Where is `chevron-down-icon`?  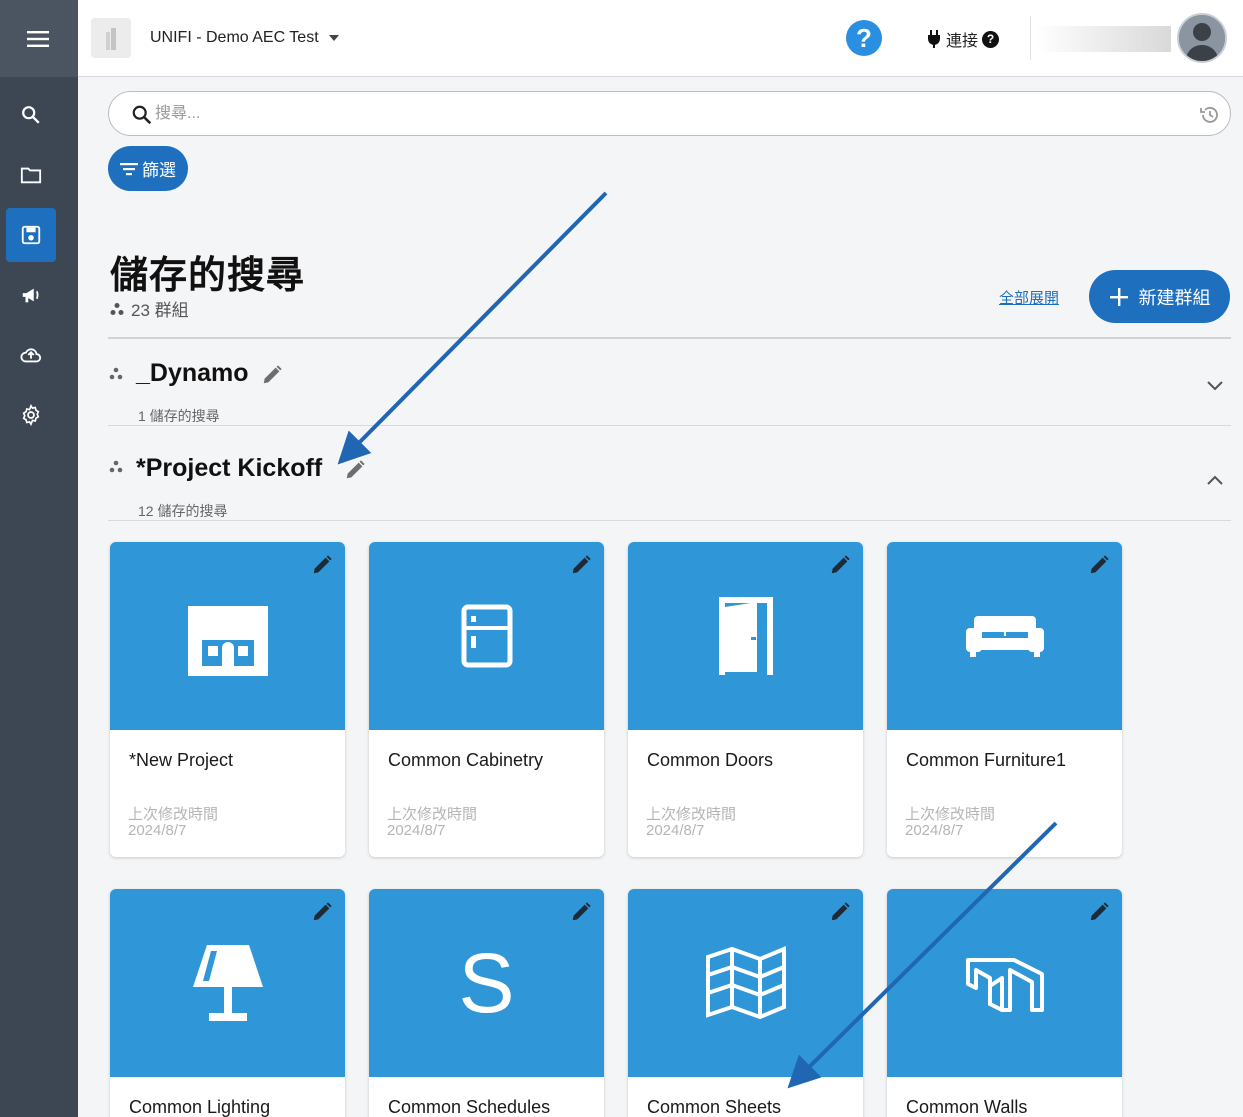
chevron-down-icon is located at coordinates (1215, 385).